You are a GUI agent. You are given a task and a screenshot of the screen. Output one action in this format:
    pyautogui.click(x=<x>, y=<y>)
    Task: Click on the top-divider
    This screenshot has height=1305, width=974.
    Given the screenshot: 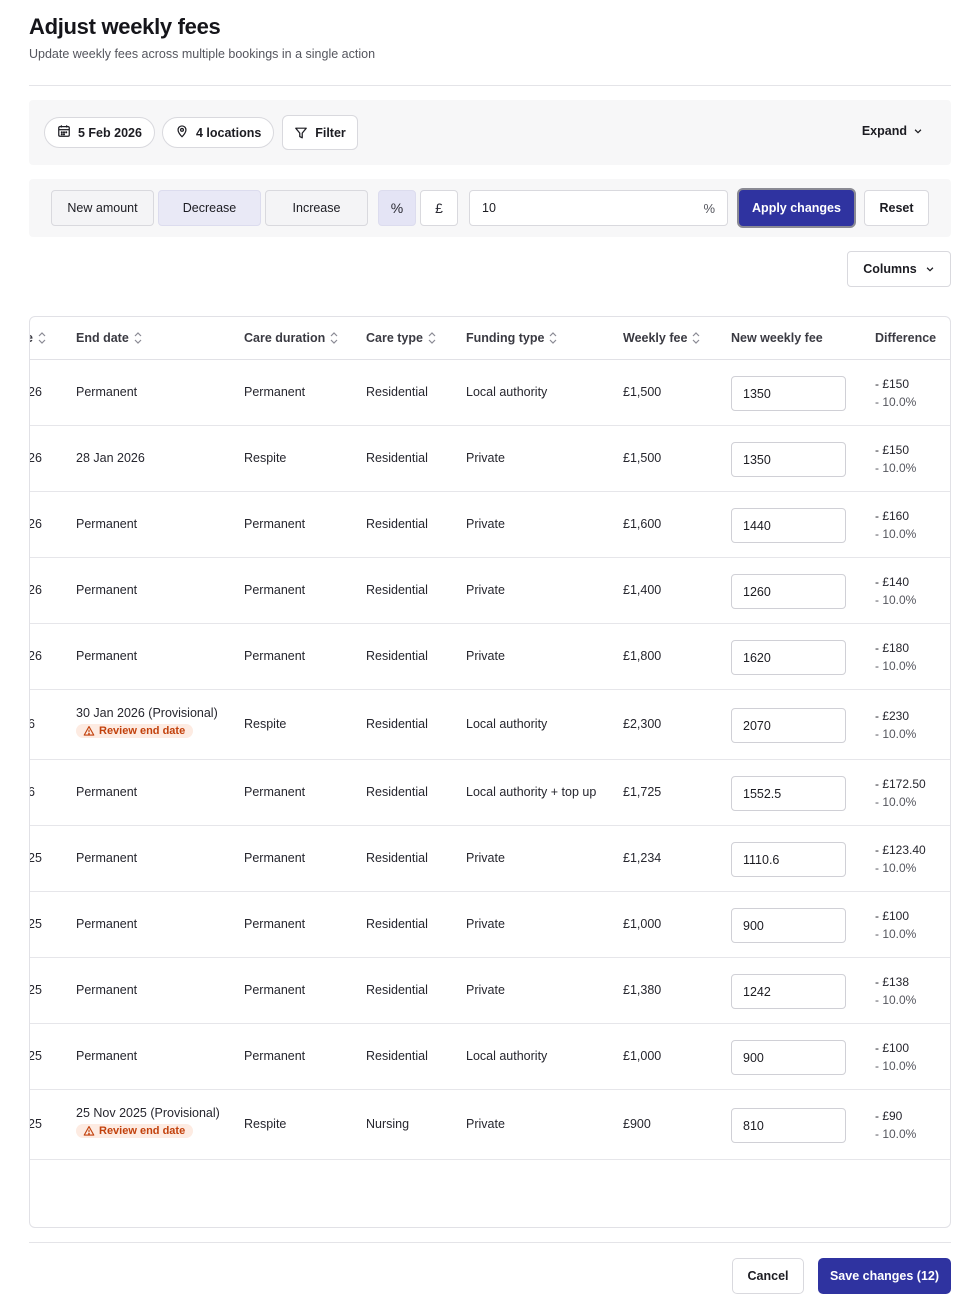 What is the action you would take?
    pyautogui.click(x=490, y=85)
    